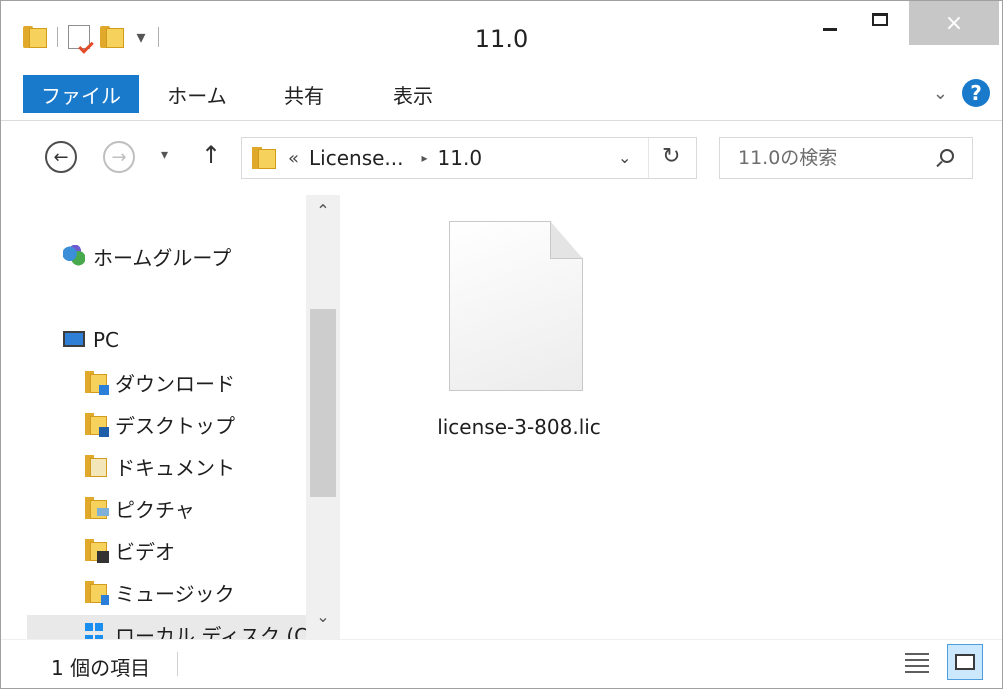  Describe the element at coordinates (830, 23) in the screenshot. I see `minimize-button` at that location.